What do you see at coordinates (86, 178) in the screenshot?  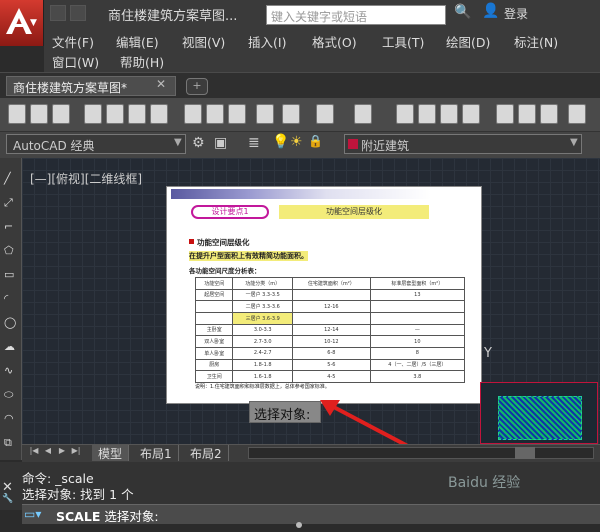 I see `viewport-label: [—][俯视][二维线框]` at bounding box center [86, 178].